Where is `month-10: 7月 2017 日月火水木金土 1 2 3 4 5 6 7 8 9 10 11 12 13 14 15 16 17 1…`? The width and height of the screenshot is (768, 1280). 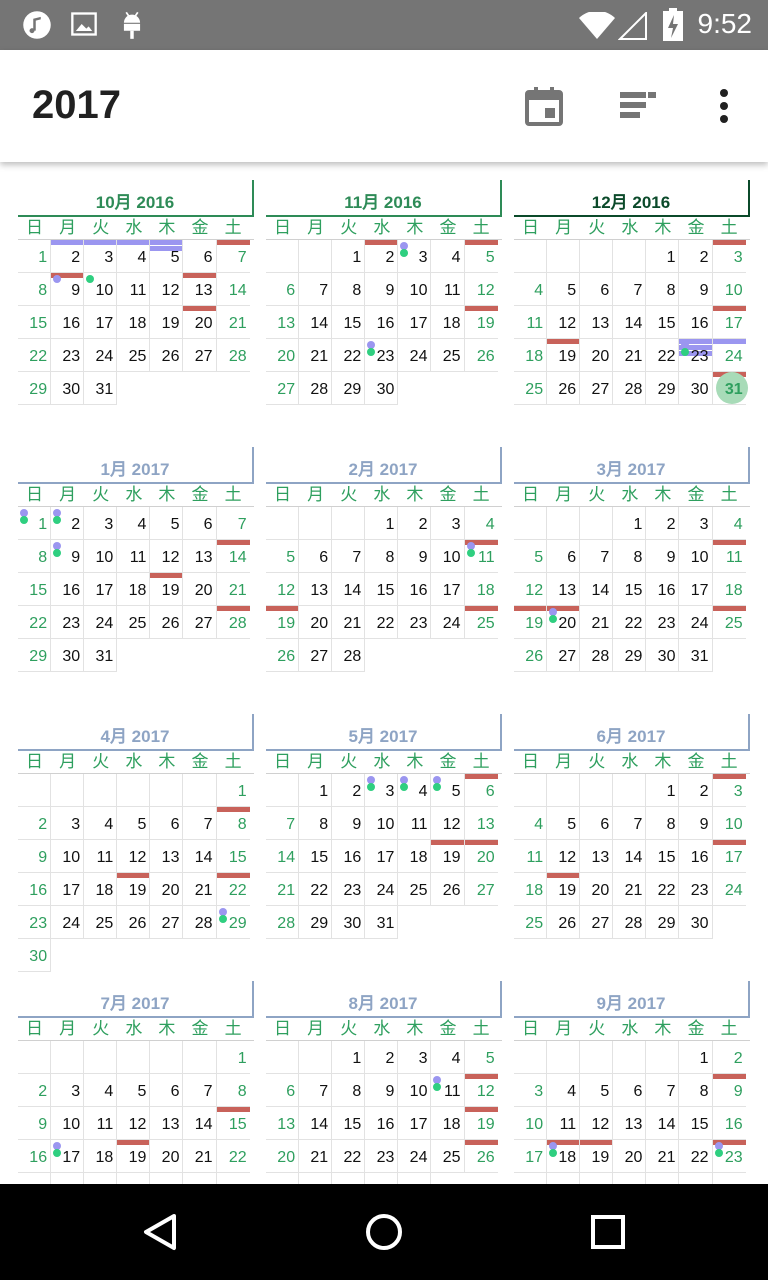 month-10: 7月 2017 日月火水木金土 1 2 3 4 5 6 7 8 9 10 11 12 13 14 15 16 17 1… is located at coordinates (136, 1082).